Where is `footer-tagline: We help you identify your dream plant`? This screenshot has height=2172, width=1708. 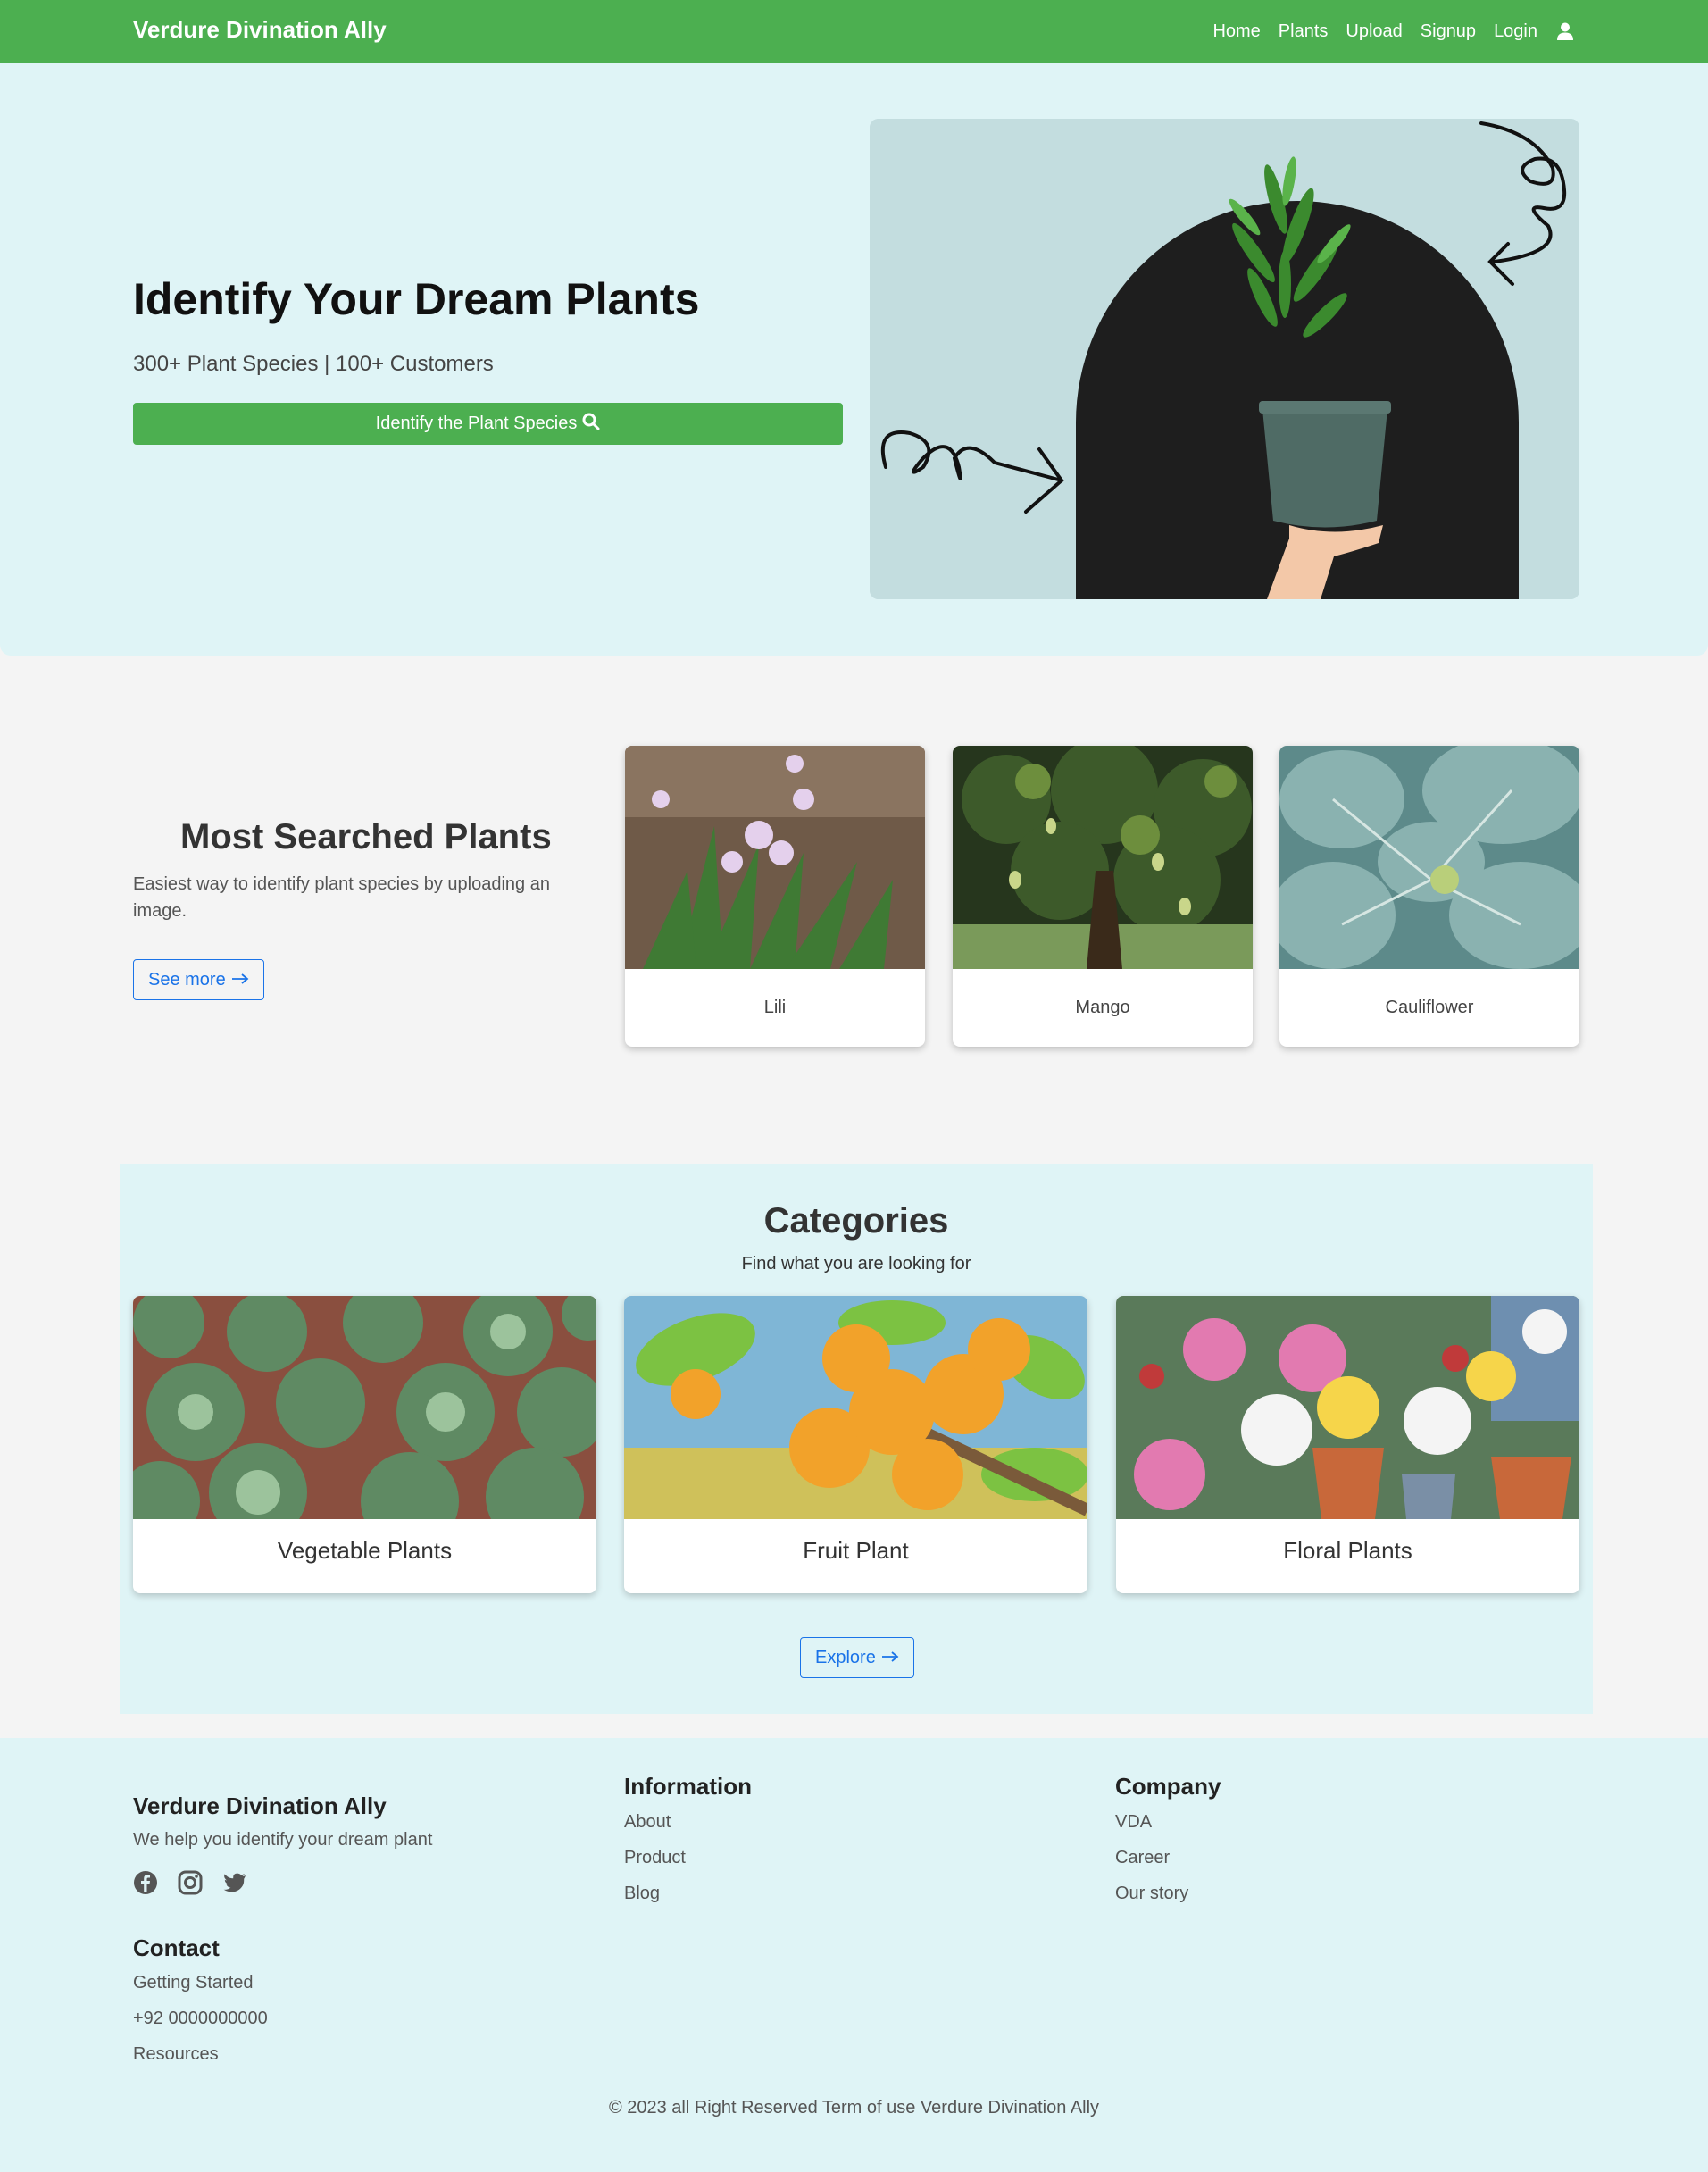 footer-tagline: We help you identify your dream plant is located at coordinates (283, 1840).